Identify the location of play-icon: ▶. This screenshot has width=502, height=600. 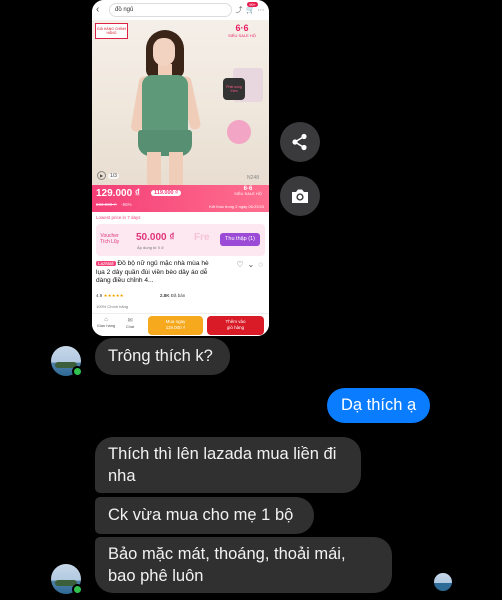
(101, 175).